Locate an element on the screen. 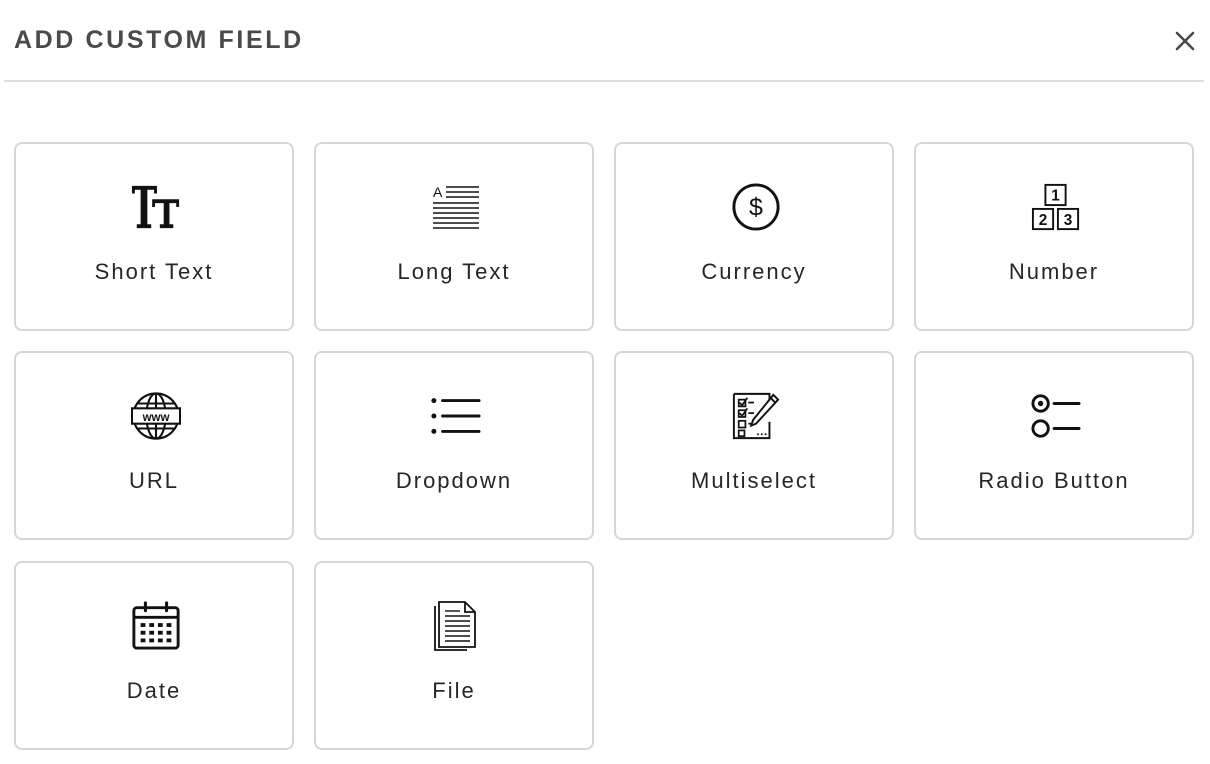  text-size-icon is located at coordinates (156, 207).